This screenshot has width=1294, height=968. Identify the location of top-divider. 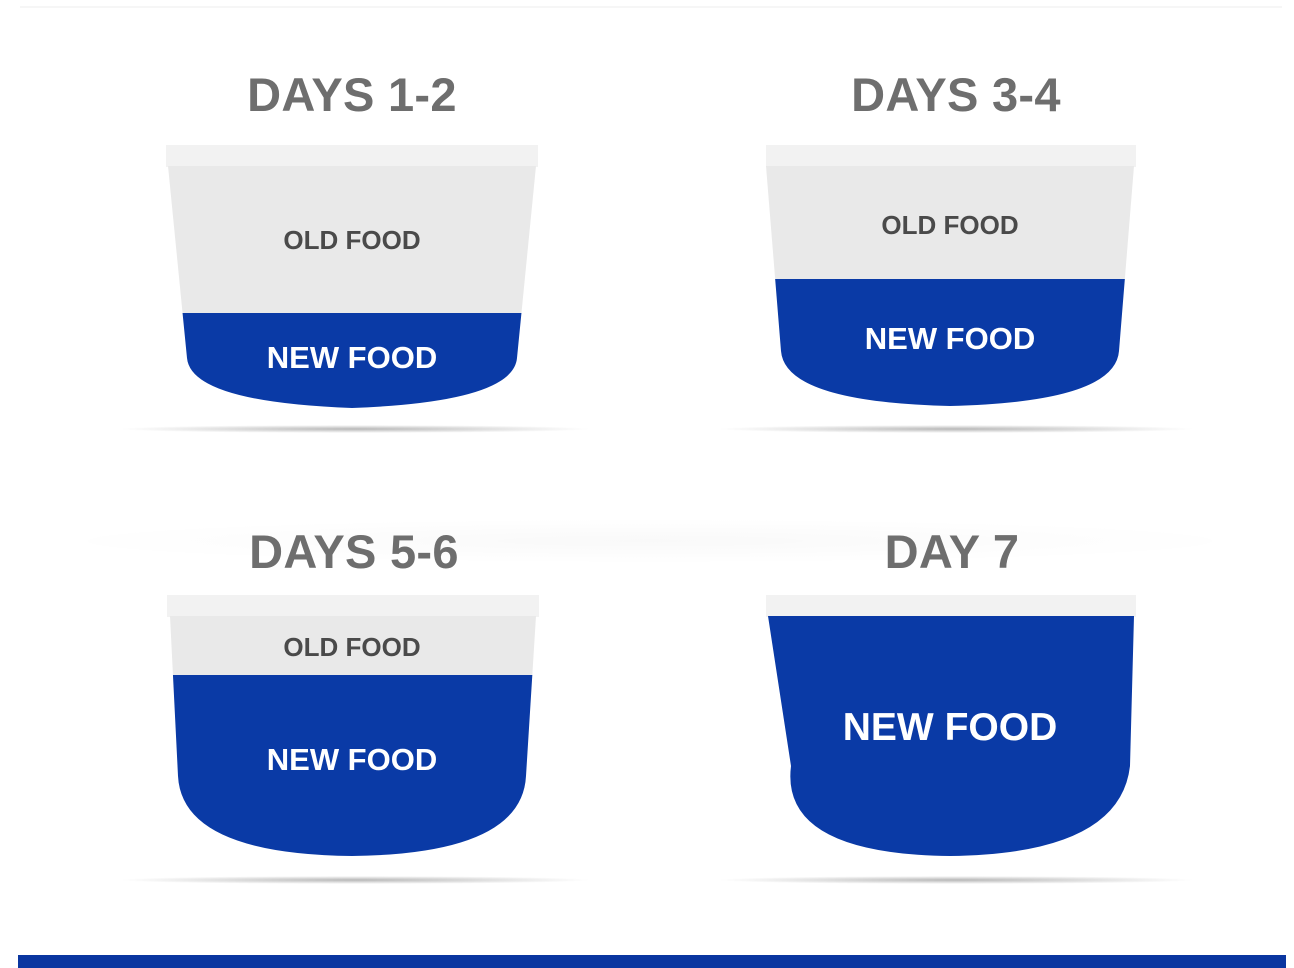
(651, 7).